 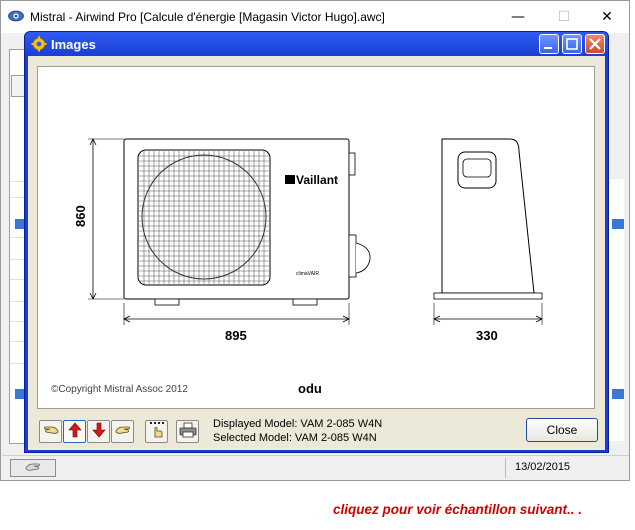 I want to click on print-button, so click(x=187, y=431).